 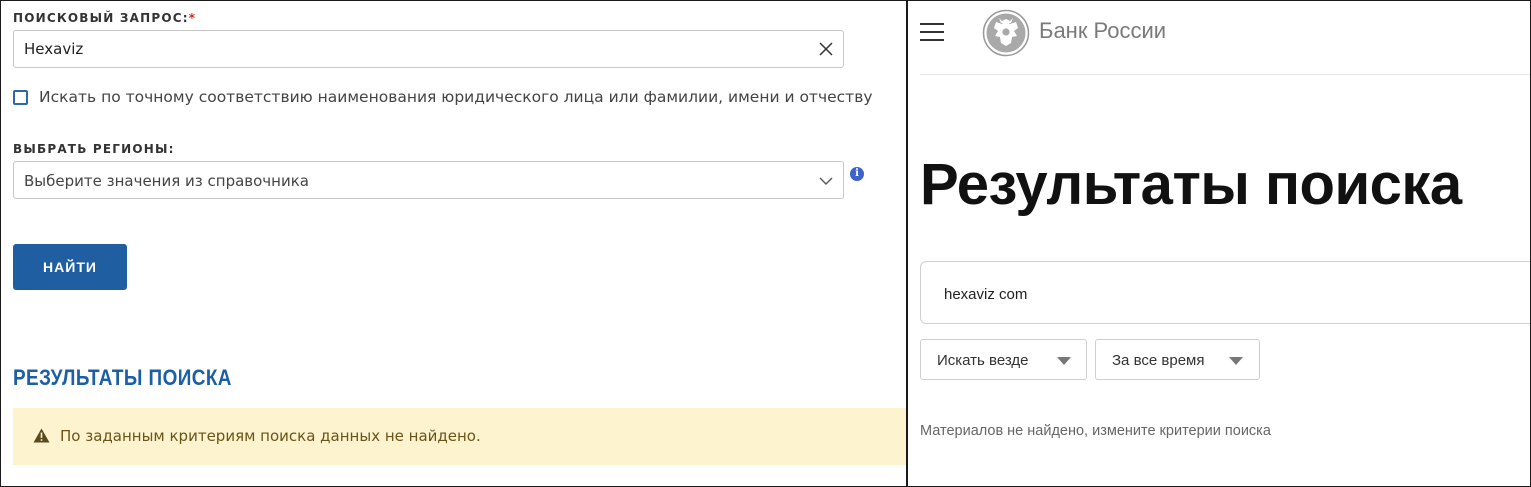 I want to click on exact-match-checkbox, so click(x=20, y=97).